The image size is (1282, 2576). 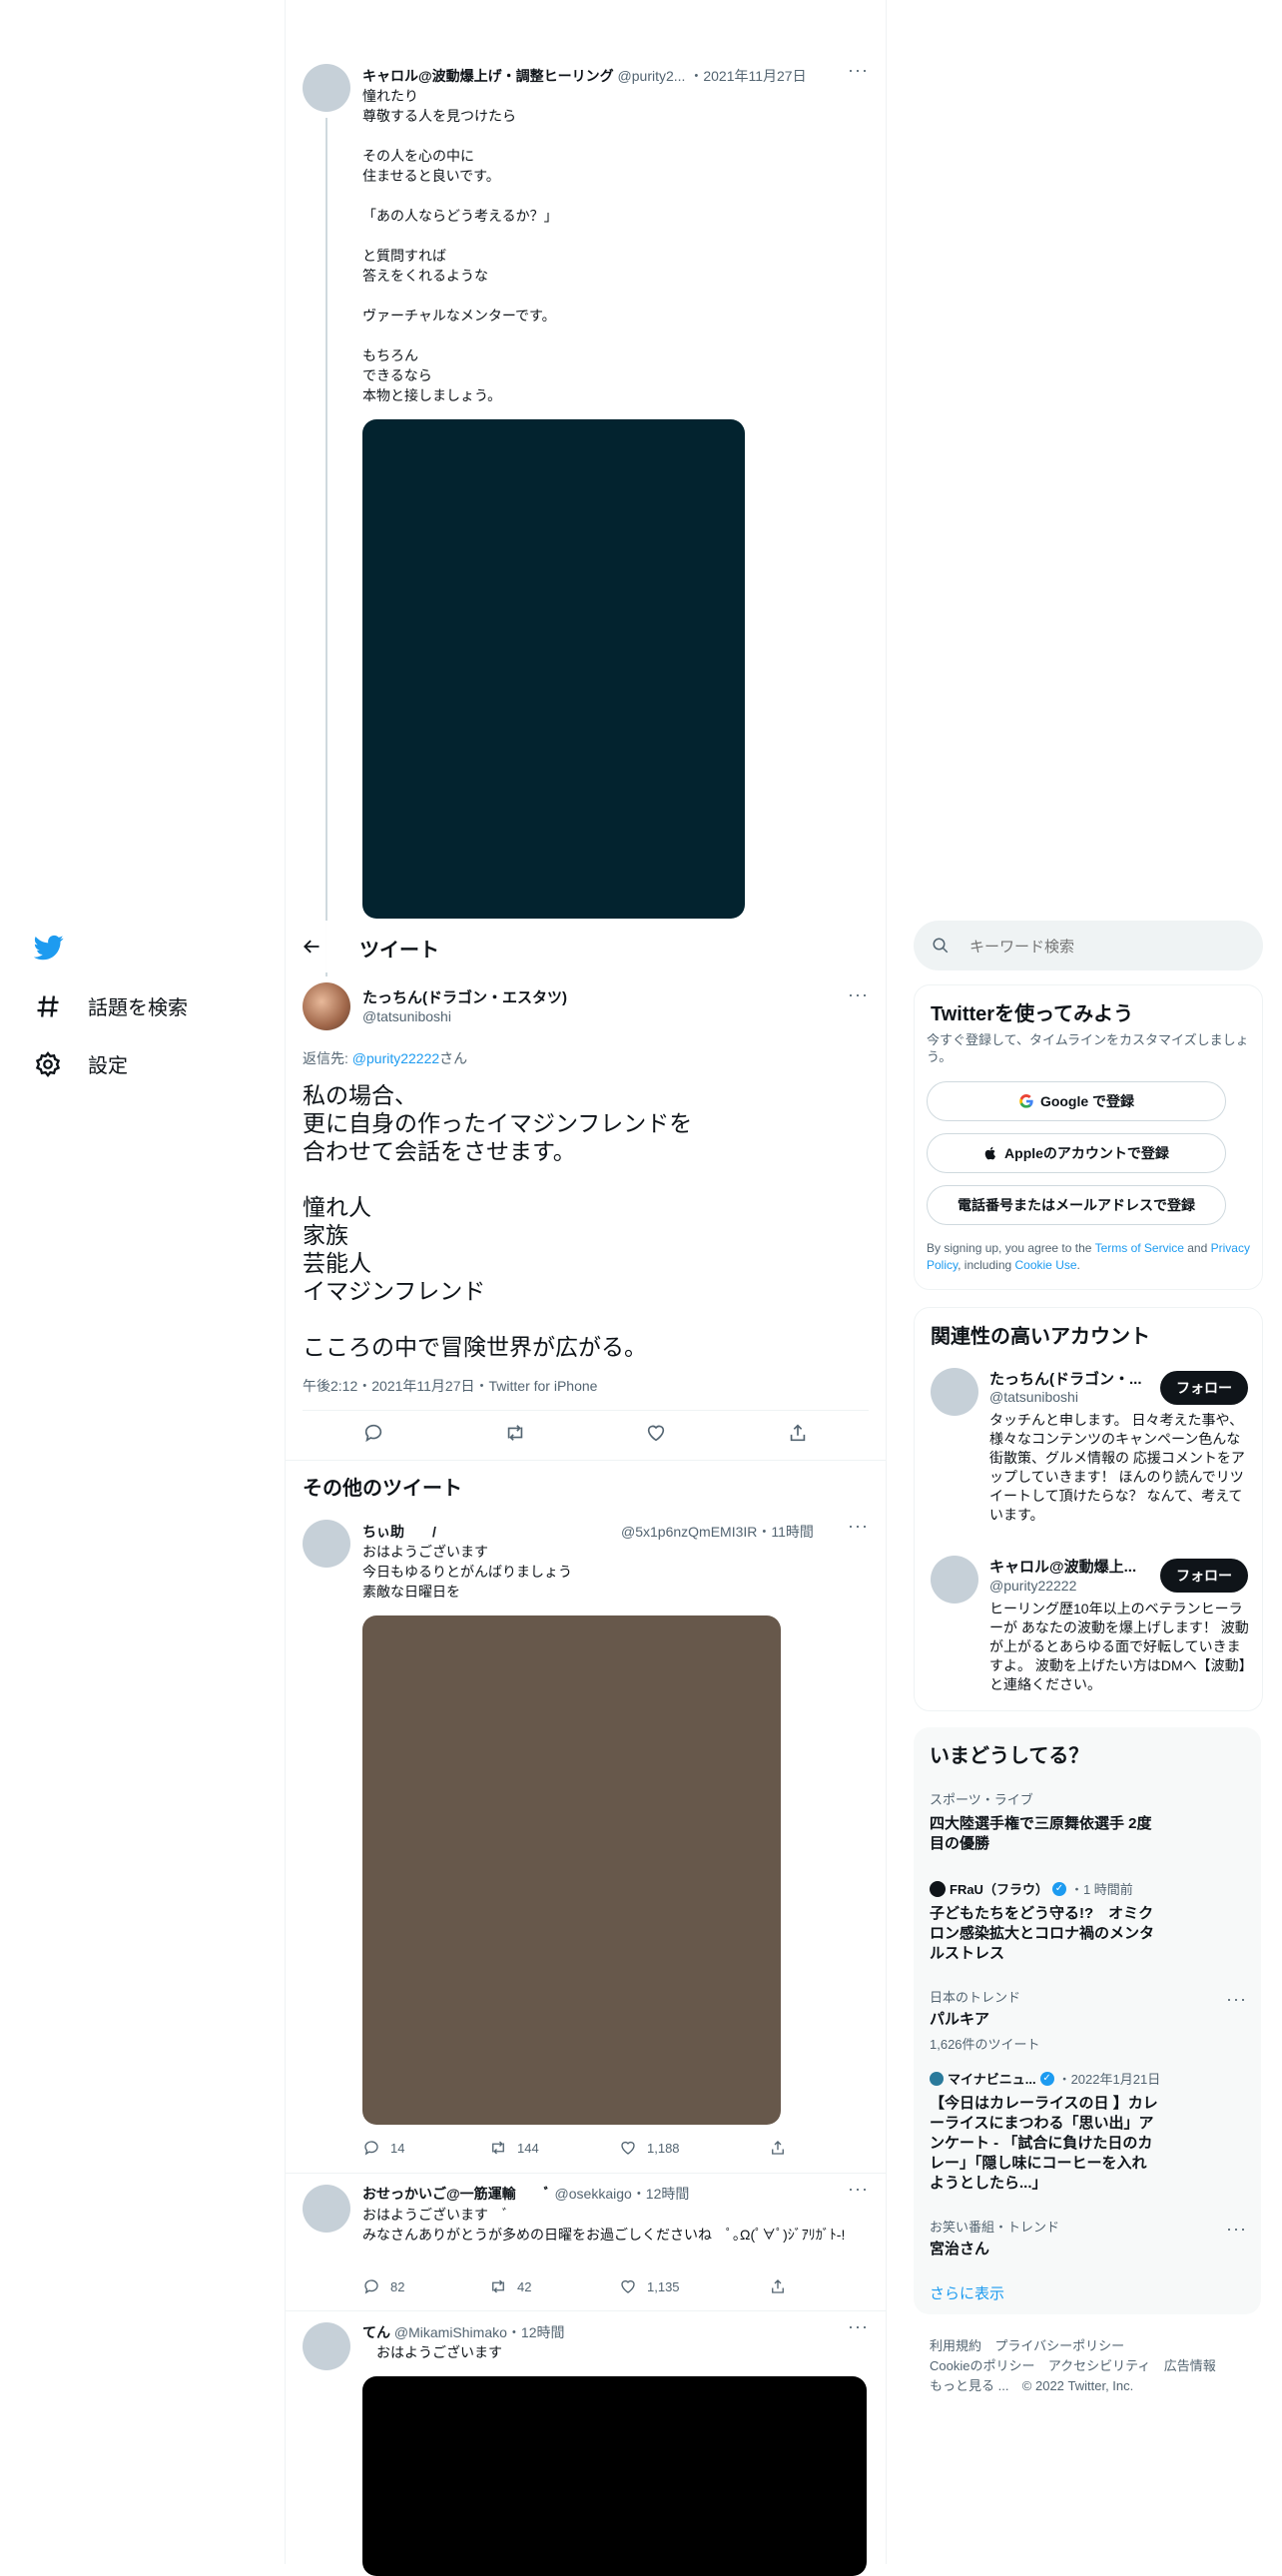 I want to click on nav-settings: 設定, so click(x=81, y=1063).